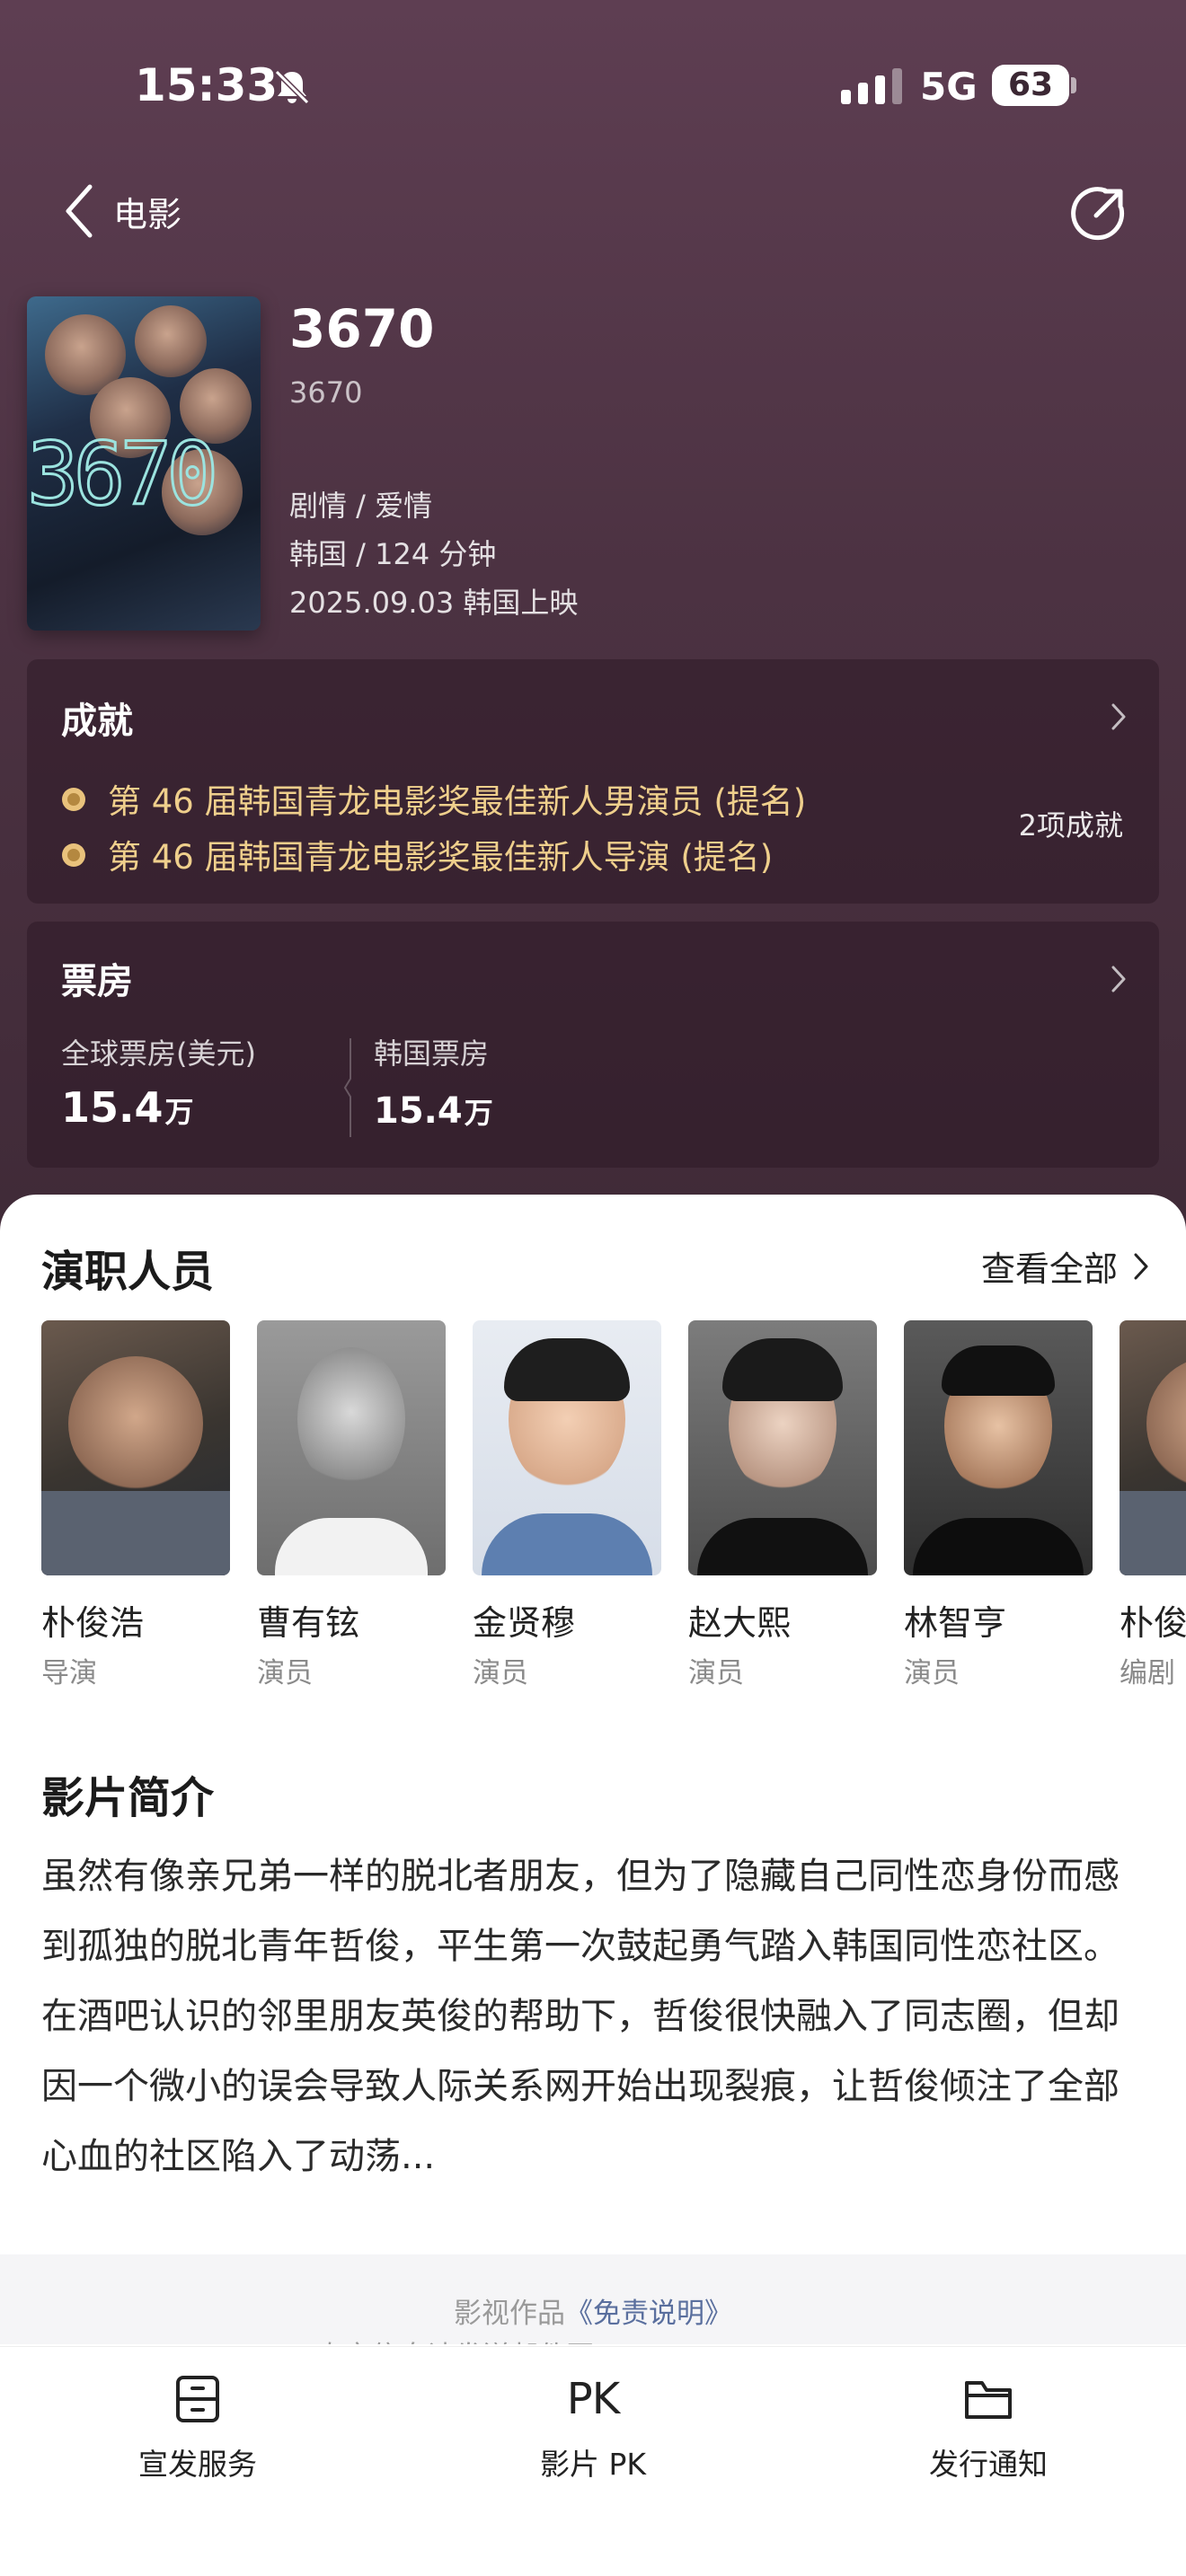 The image size is (1186, 2576). Describe the element at coordinates (1070, 825) in the screenshot. I see `achievement-count: 2项成就` at that location.